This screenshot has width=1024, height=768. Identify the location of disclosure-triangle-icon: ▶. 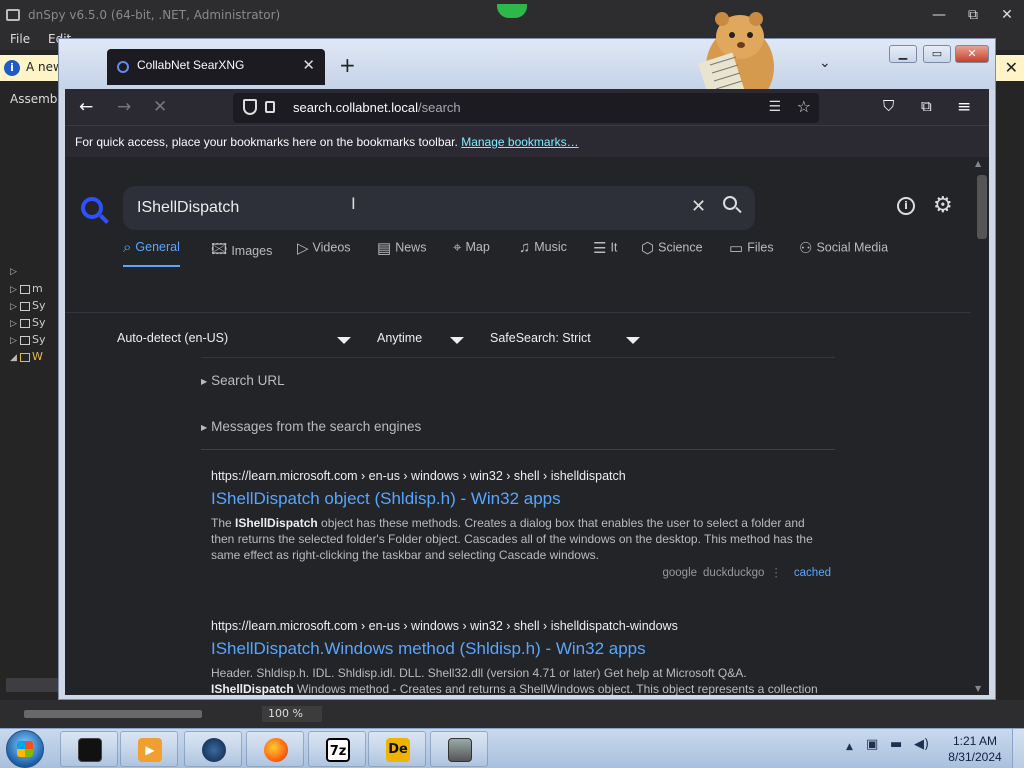
(204, 381).